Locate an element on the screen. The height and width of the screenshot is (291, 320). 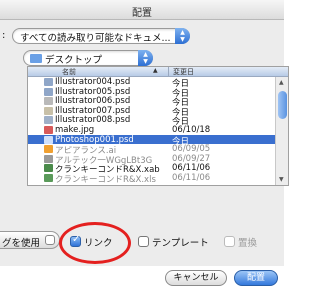
file-row: Illustrator008.psd 今日 is located at coordinates (152, 121).